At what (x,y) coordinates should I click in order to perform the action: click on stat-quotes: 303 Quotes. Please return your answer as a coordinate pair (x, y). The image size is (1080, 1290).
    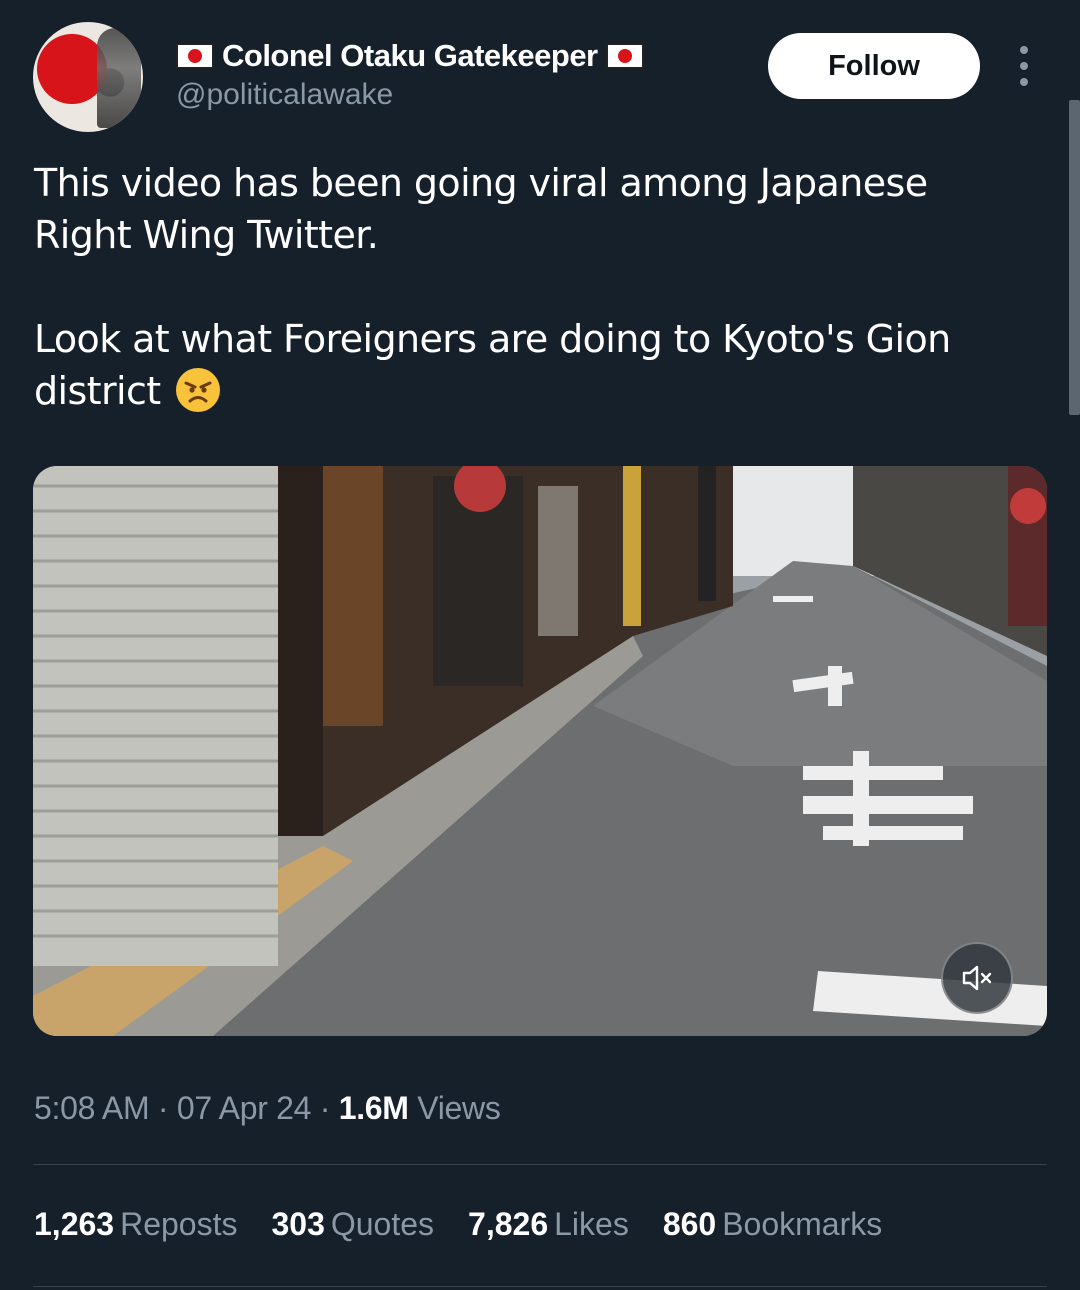
    Looking at the image, I should click on (352, 1224).